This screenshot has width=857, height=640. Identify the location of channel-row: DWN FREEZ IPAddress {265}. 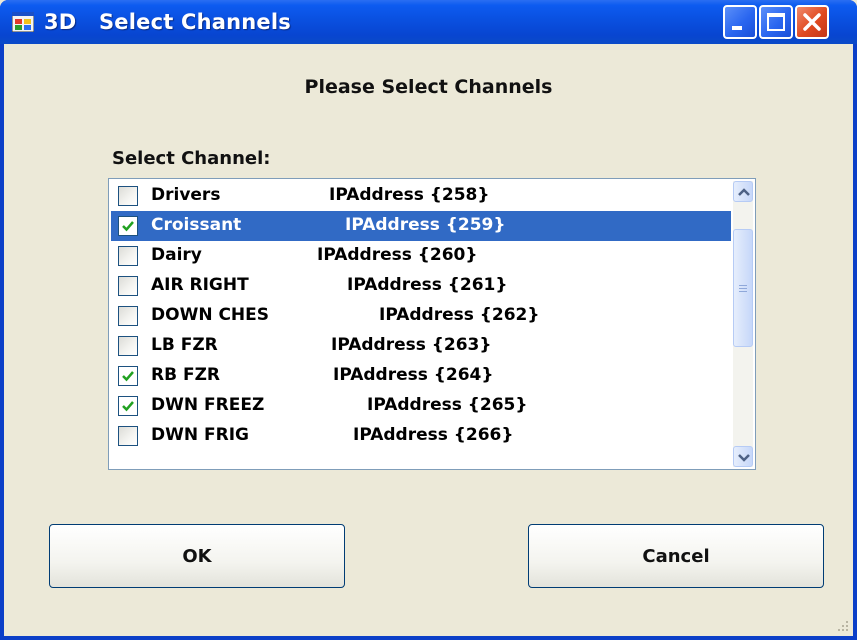
(421, 406).